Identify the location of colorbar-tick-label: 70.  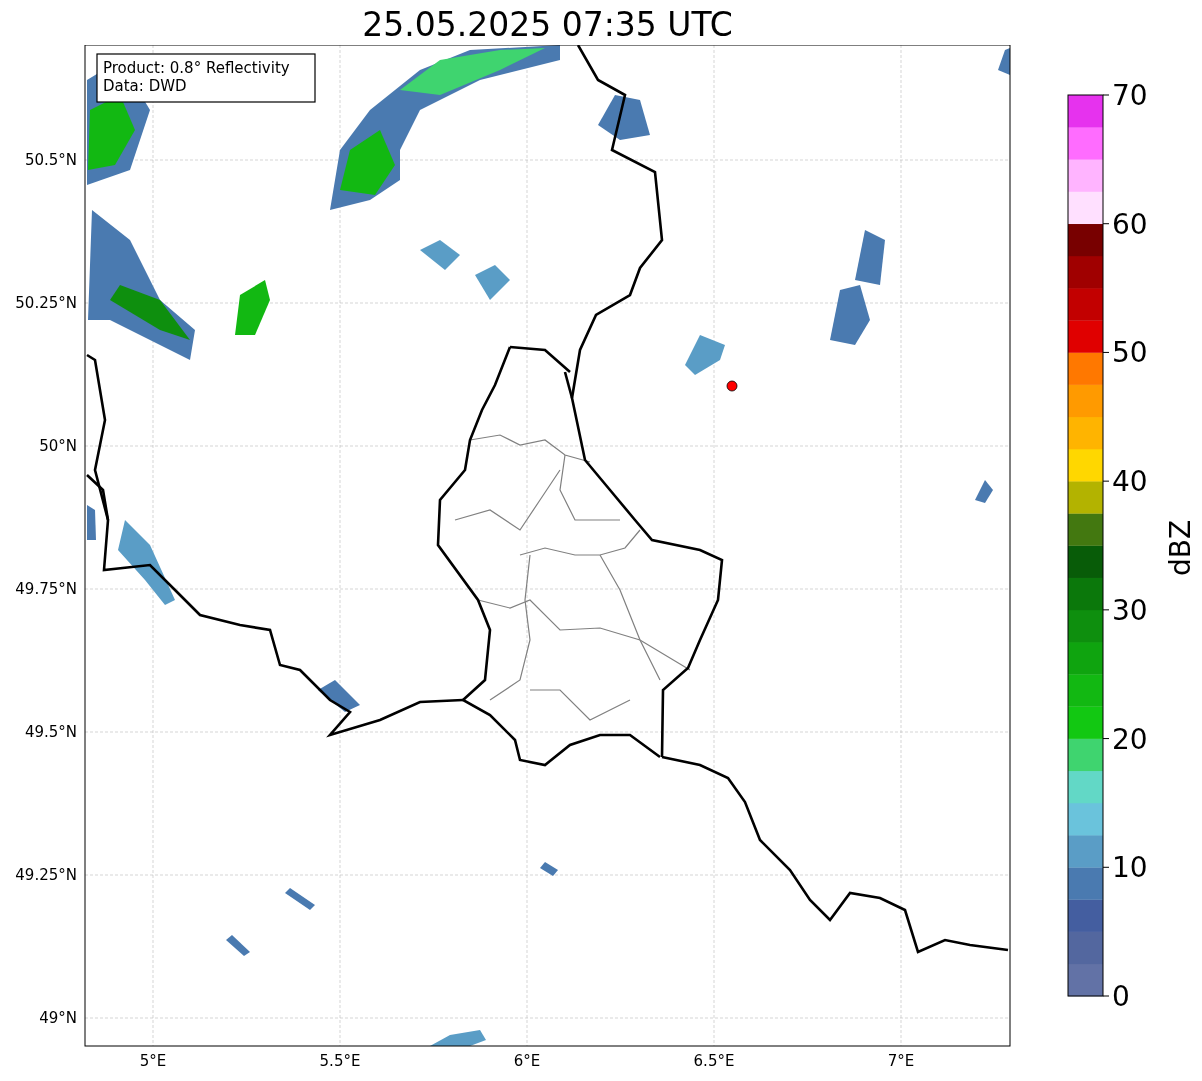
(1130, 95).